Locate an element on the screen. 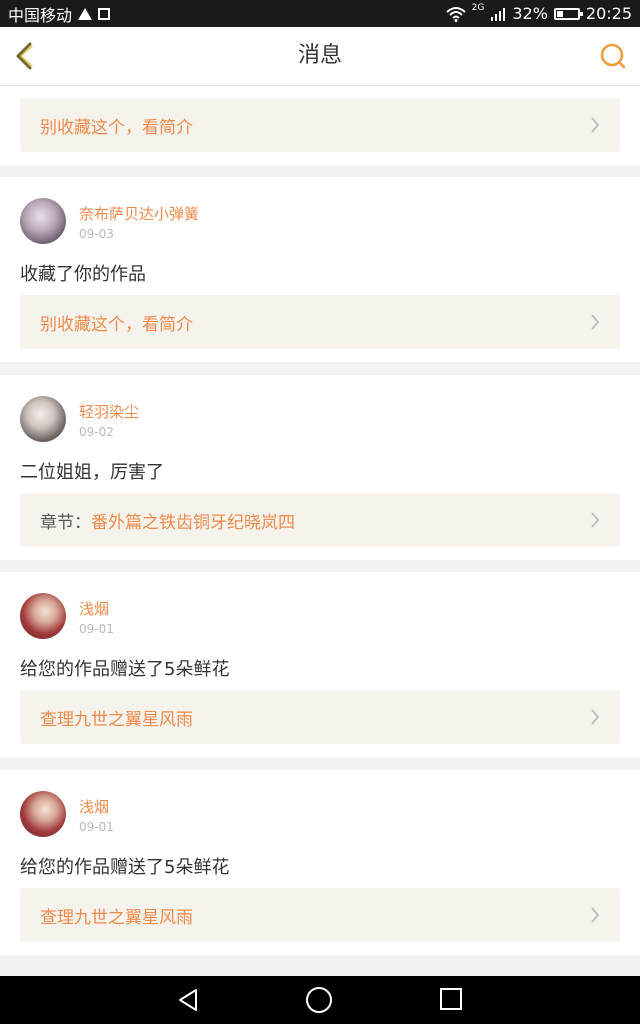 The image size is (640, 1024). recent-apps-icon is located at coordinates (451, 999).